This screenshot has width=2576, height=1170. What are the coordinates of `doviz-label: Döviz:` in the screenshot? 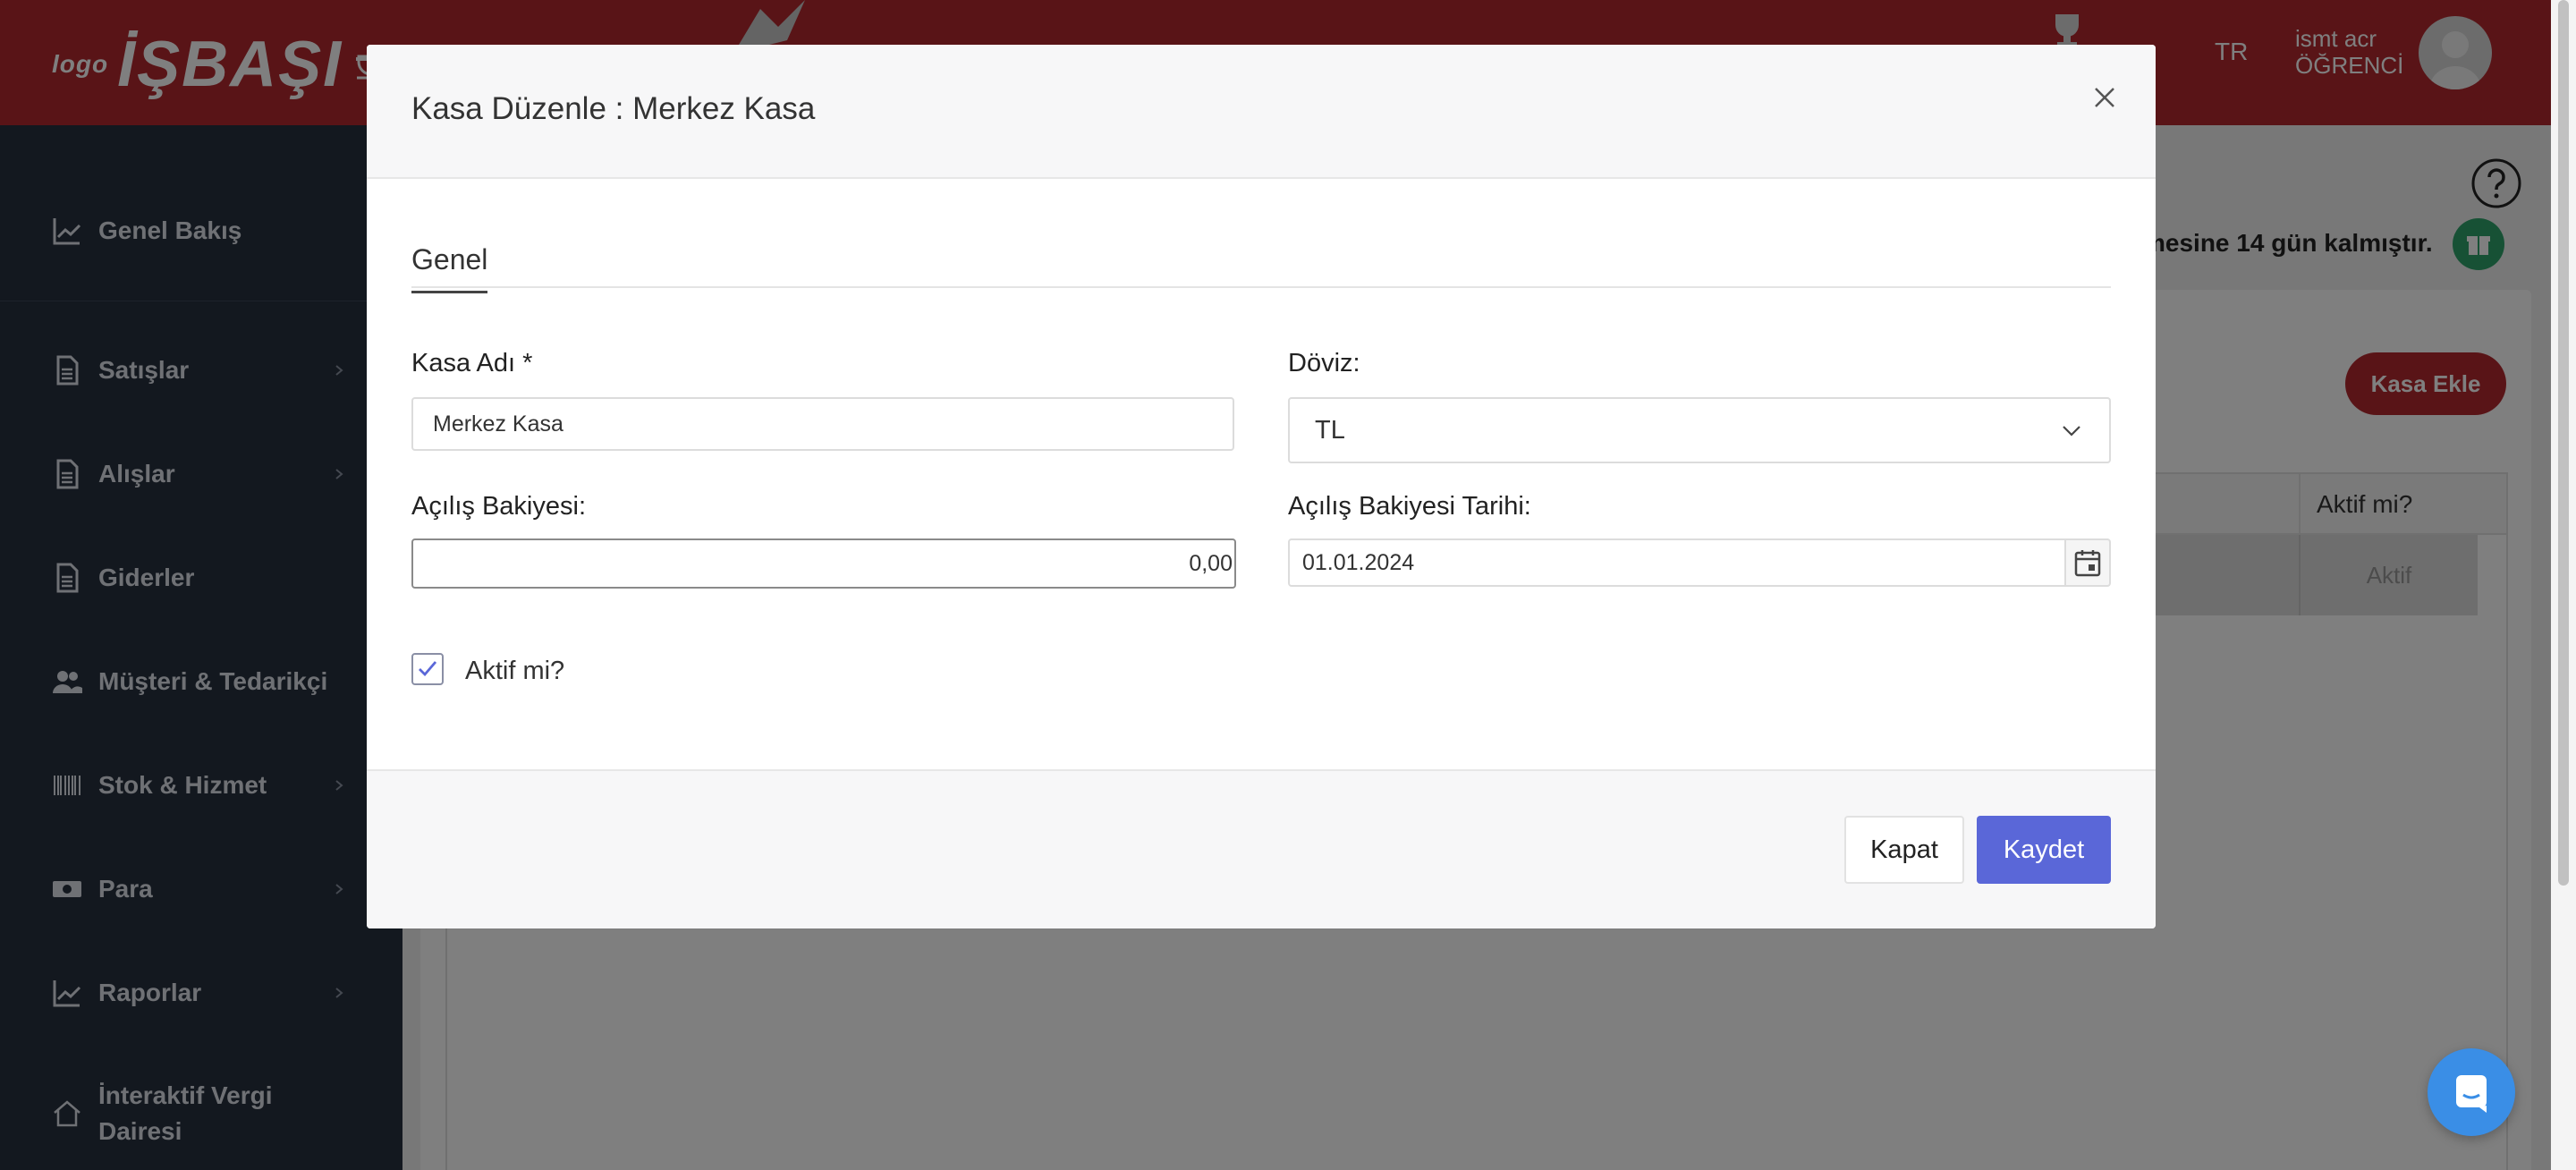 It's located at (1324, 363).